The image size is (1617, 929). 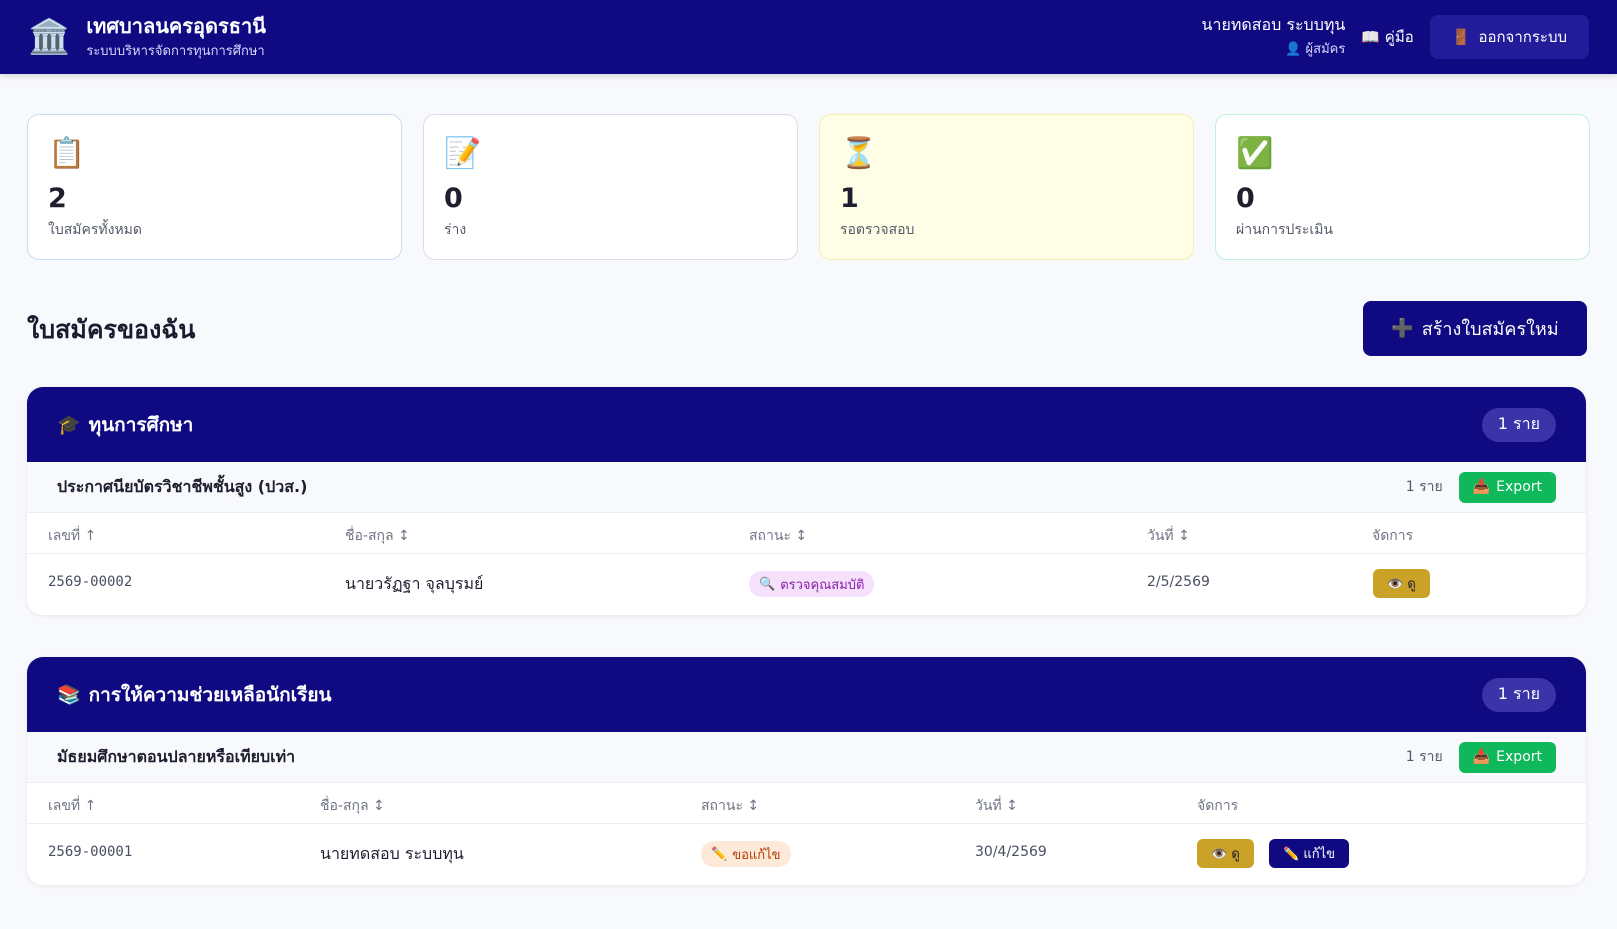 What do you see at coordinates (49, 37) in the screenshot?
I see `building-icon: 🏛️` at bounding box center [49, 37].